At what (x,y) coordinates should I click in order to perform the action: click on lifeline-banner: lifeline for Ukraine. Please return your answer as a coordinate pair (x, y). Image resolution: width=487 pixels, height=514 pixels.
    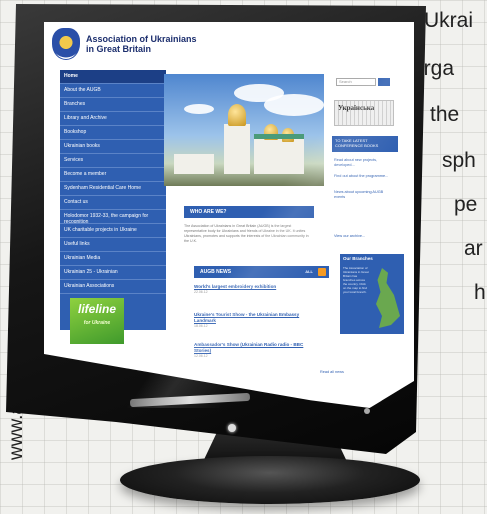
    Looking at the image, I should click on (97, 321).